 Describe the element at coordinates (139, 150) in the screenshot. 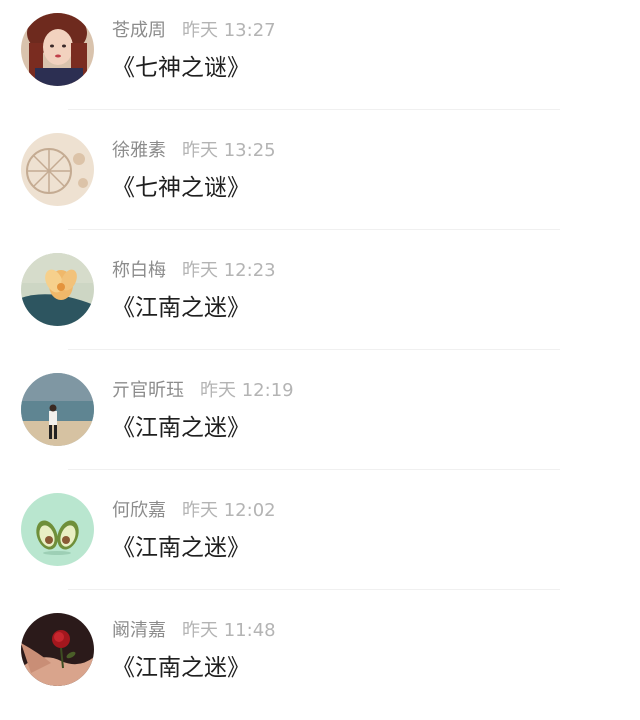

I see `username: 徐雅素` at that location.